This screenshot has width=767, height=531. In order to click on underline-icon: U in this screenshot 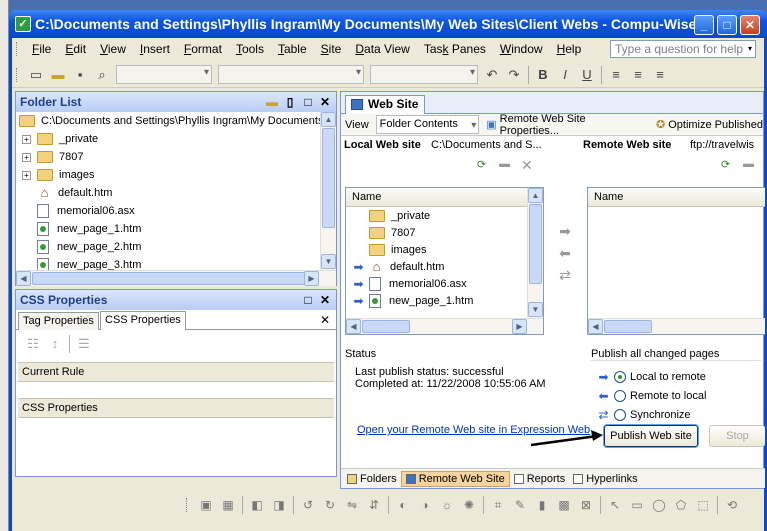, I will do `click(587, 75)`.